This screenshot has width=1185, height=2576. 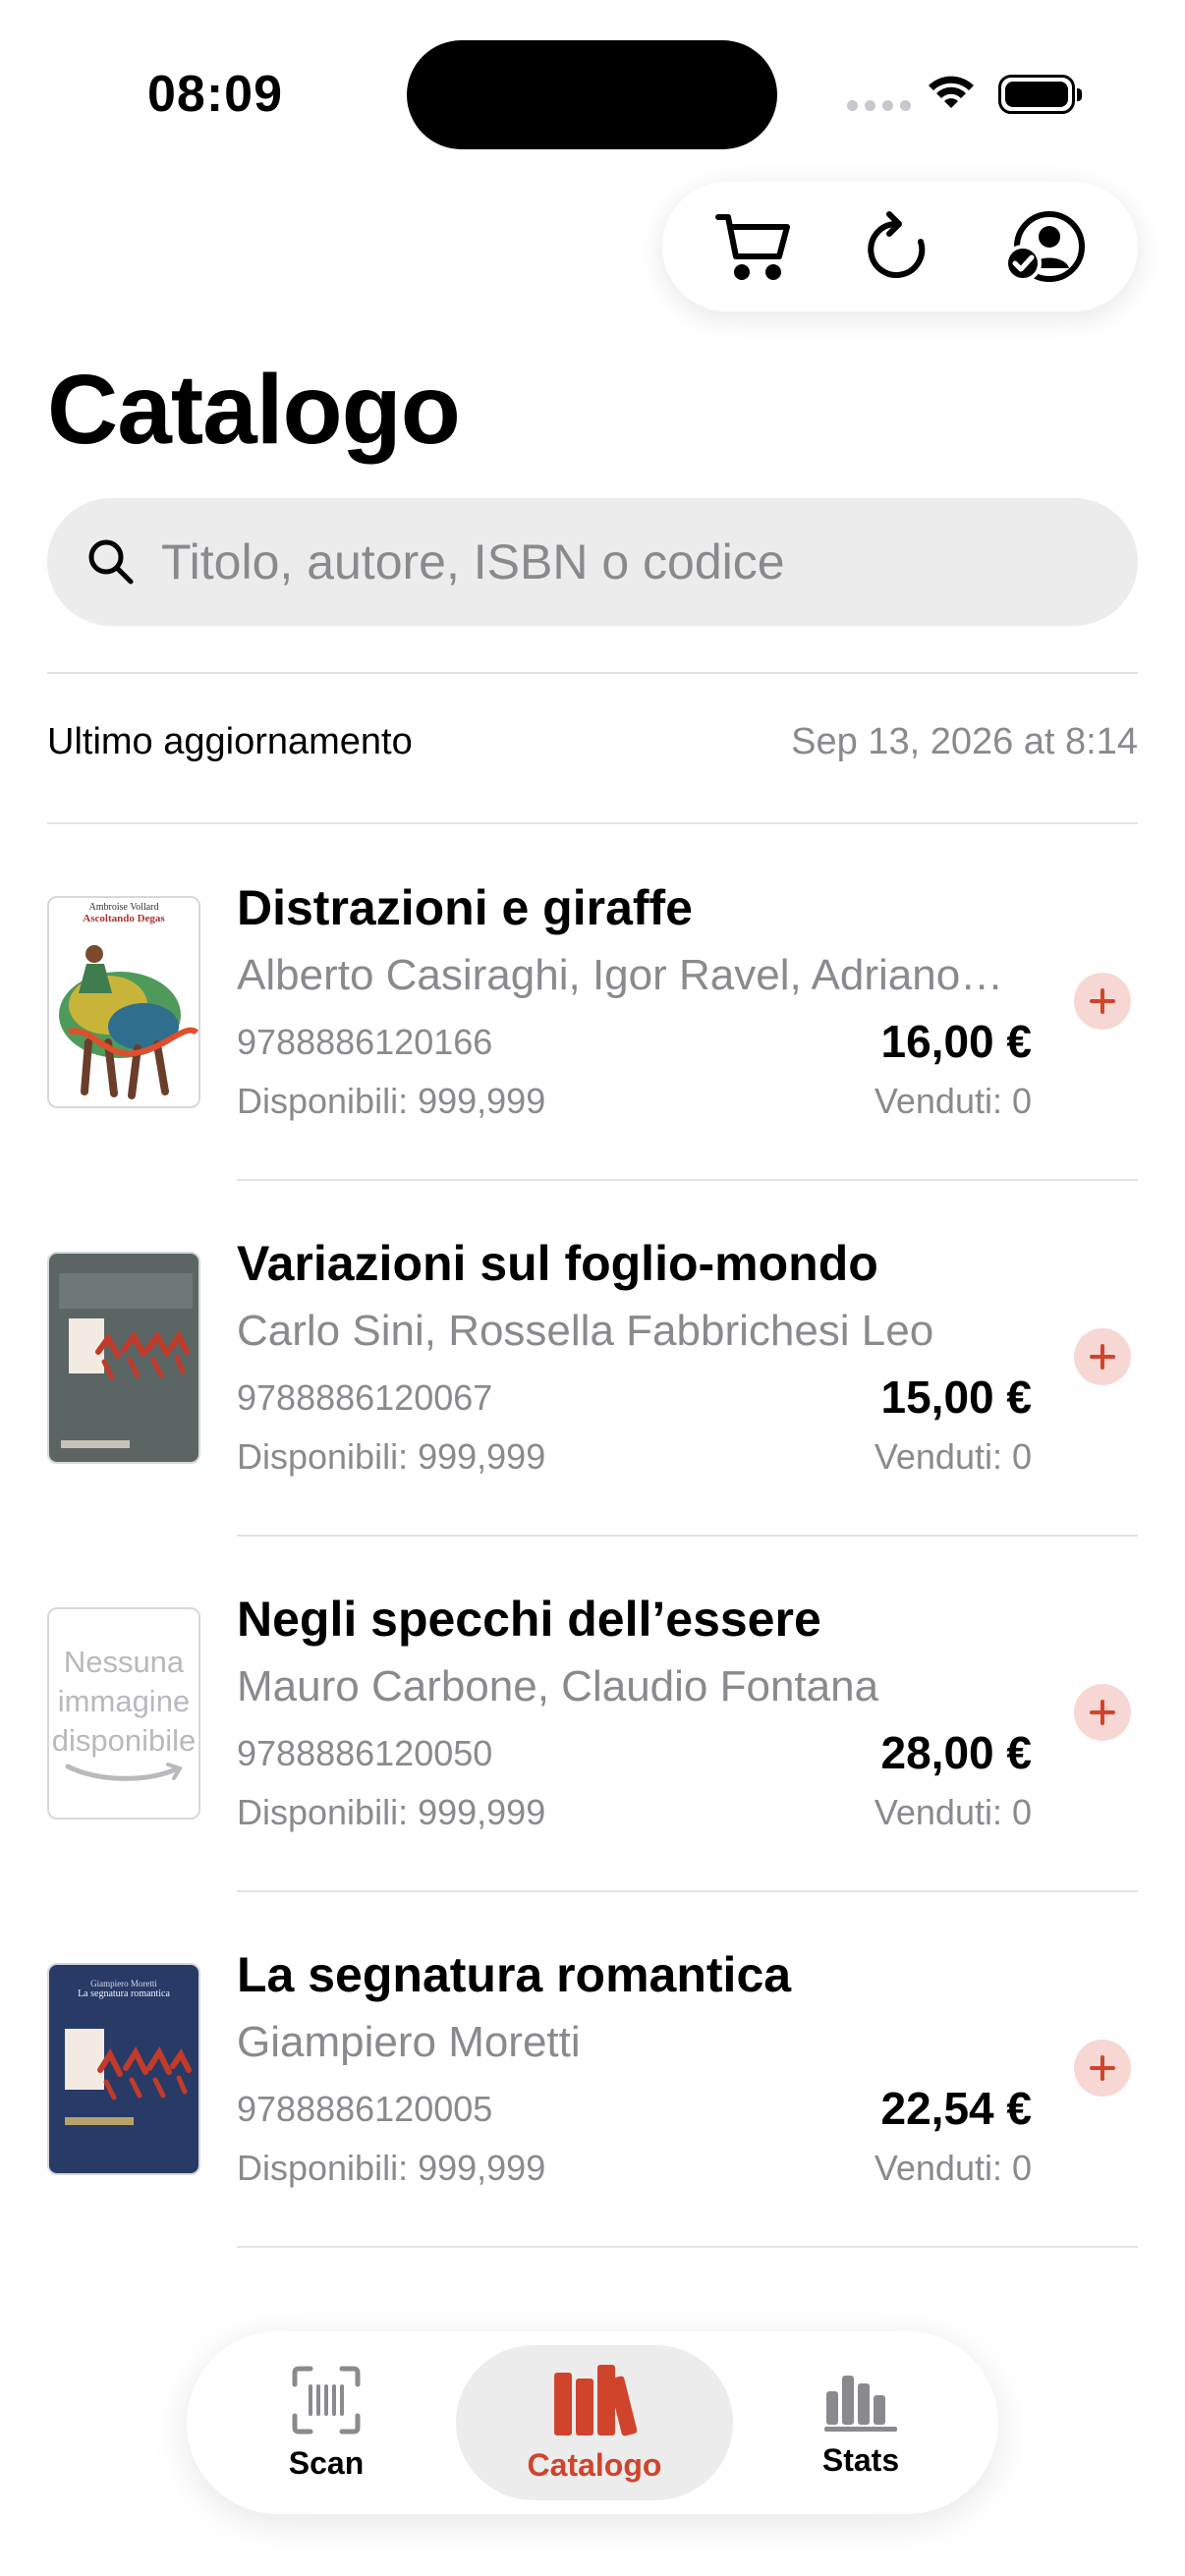 I want to click on tab-catalogo: Catalogo, so click(x=594, y=2422).